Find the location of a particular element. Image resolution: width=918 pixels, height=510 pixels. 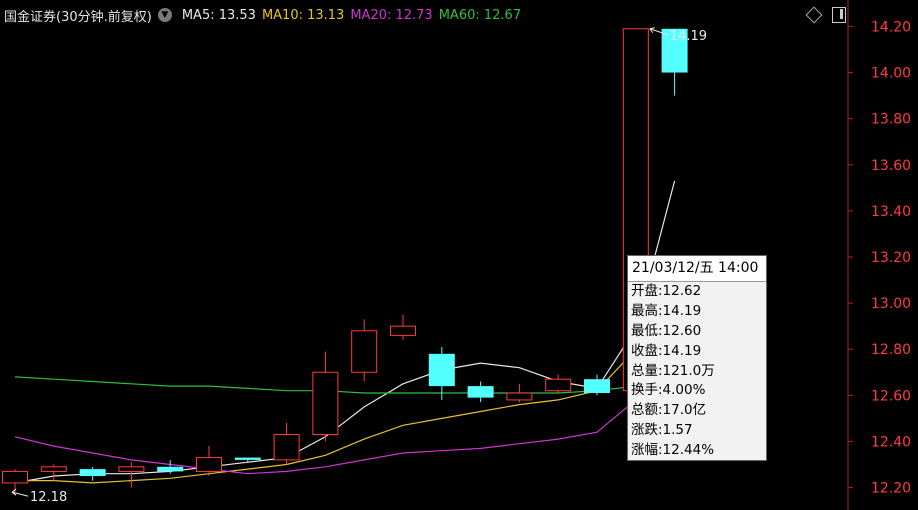

tooltip-open: 开盘:12.62 is located at coordinates (666, 291).